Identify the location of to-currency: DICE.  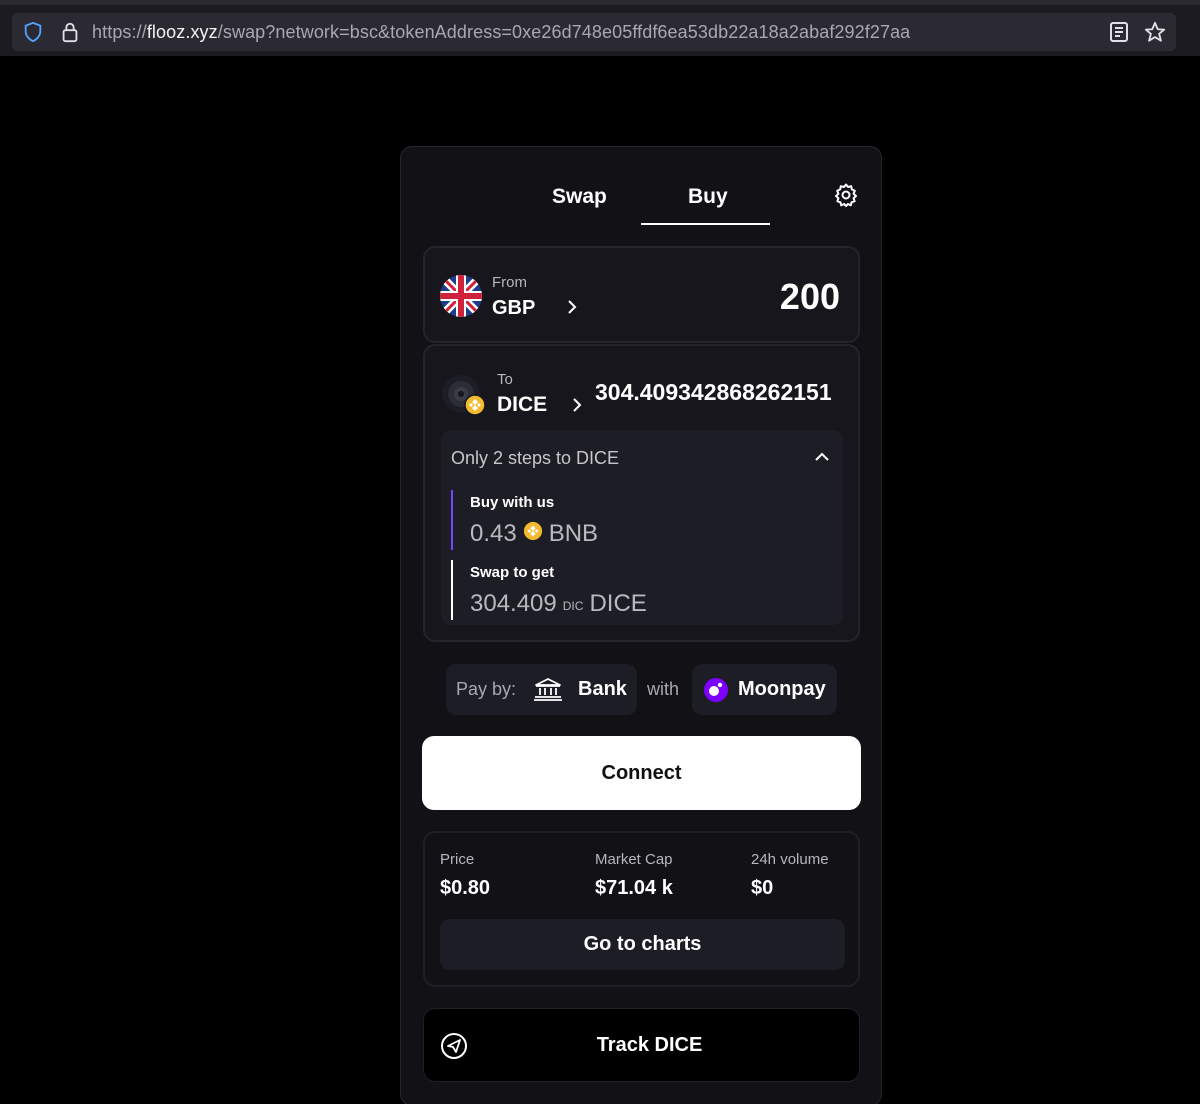
(522, 405).